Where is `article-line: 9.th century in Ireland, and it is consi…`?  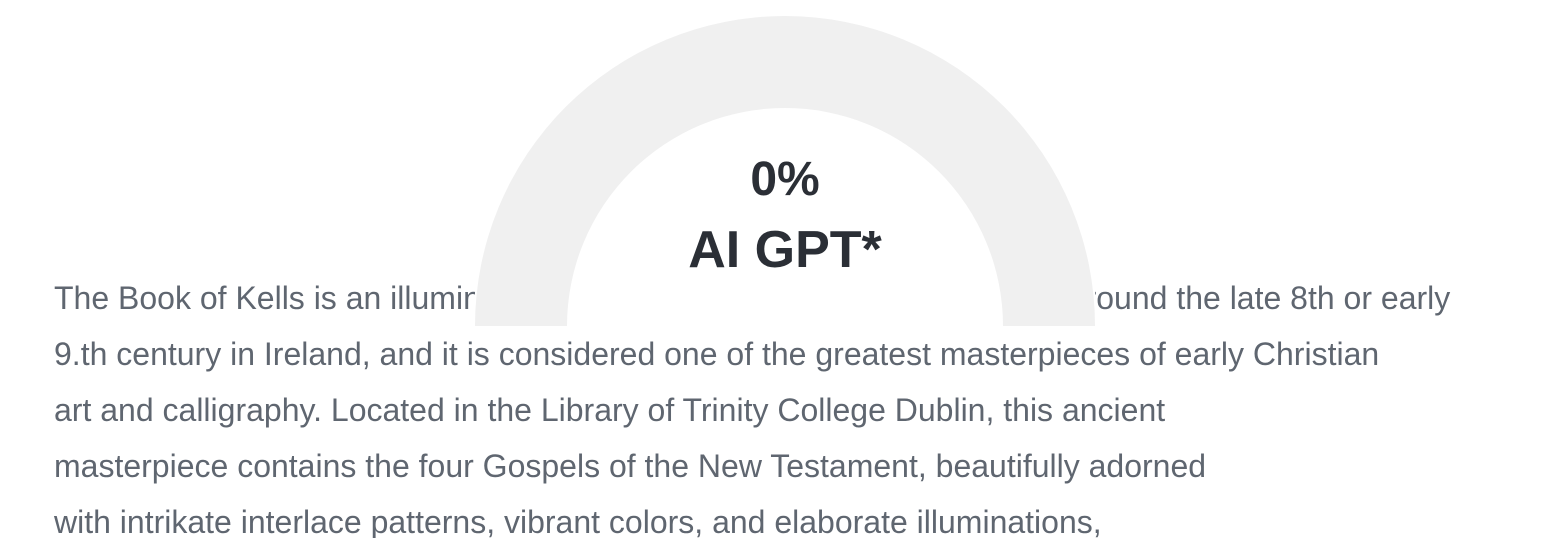
article-line: 9.th century in Ireland, and it is consi… is located at coordinates (717, 354).